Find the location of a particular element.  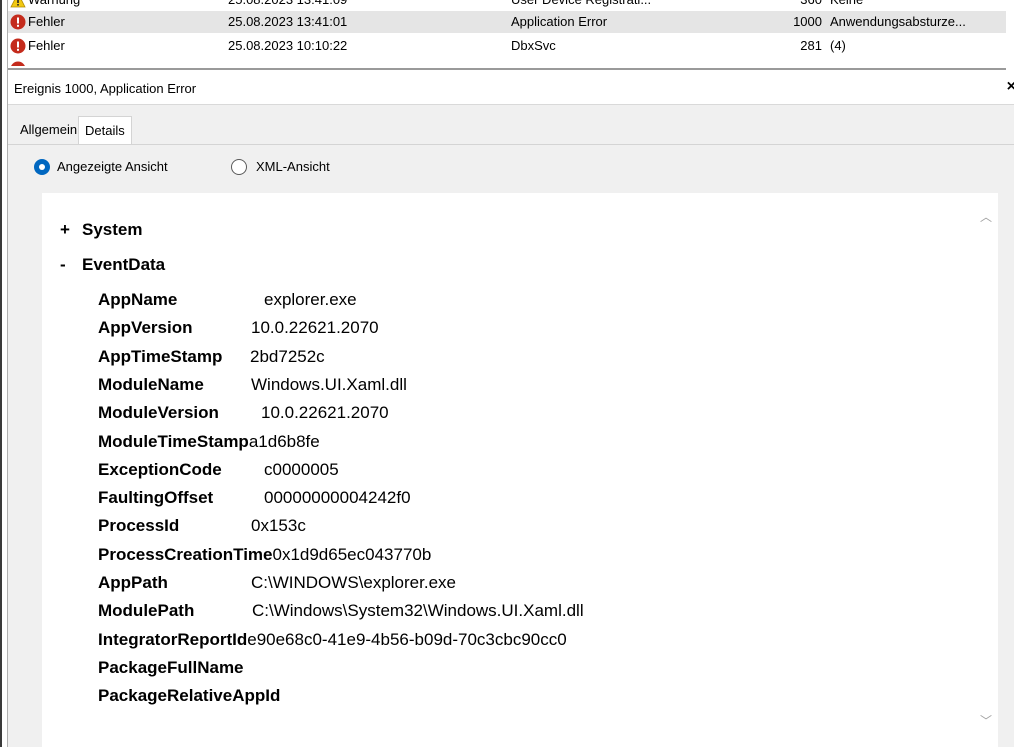

field-name: PackageFullName is located at coordinates (171, 667).